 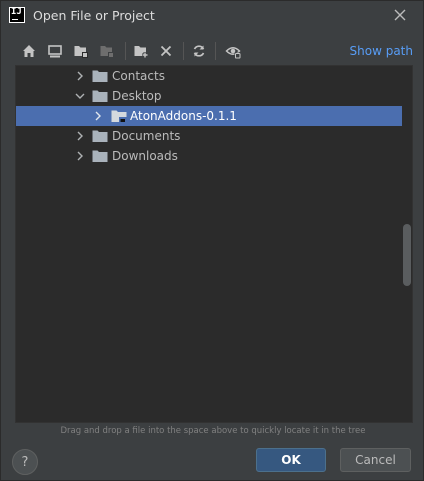 What do you see at coordinates (199, 51) in the screenshot?
I see `refresh-icon` at bounding box center [199, 51].